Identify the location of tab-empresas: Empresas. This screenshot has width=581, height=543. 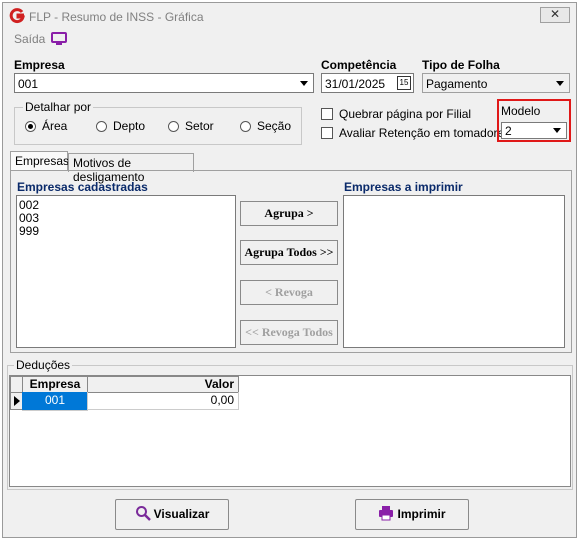
(40, 161).